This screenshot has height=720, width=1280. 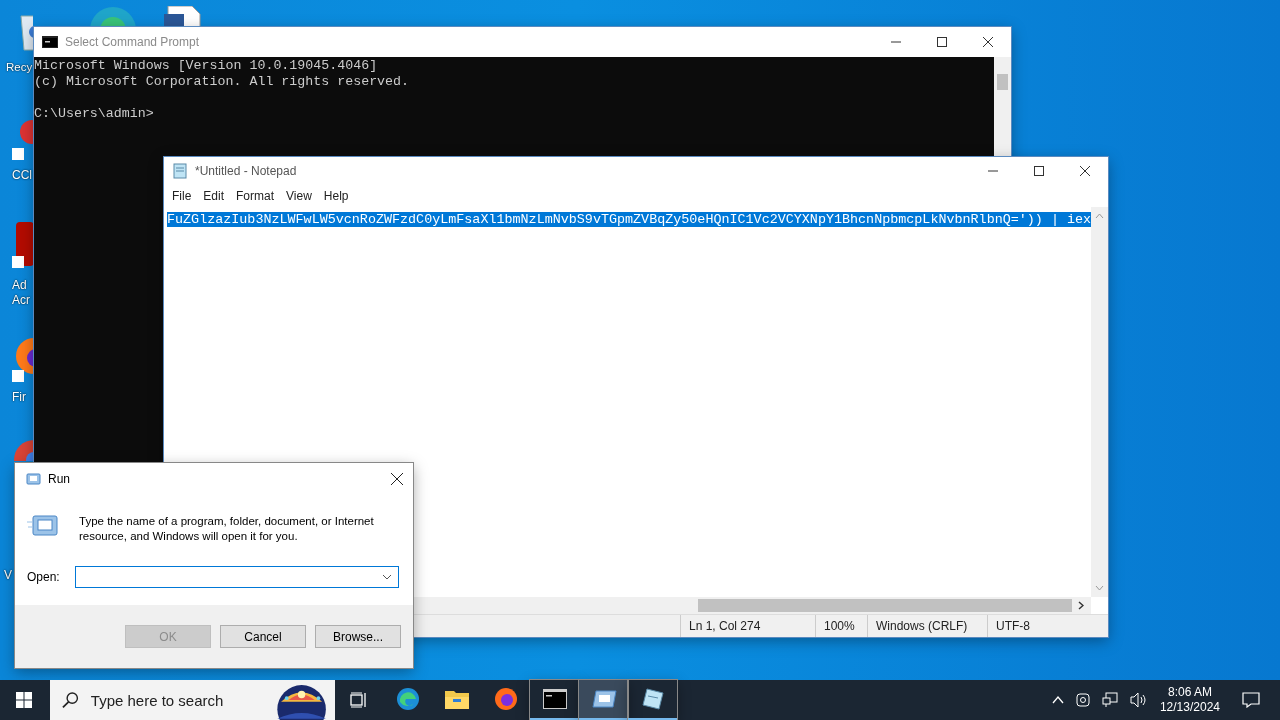 I want to click on network-icon, so click(x=1109, y=700).